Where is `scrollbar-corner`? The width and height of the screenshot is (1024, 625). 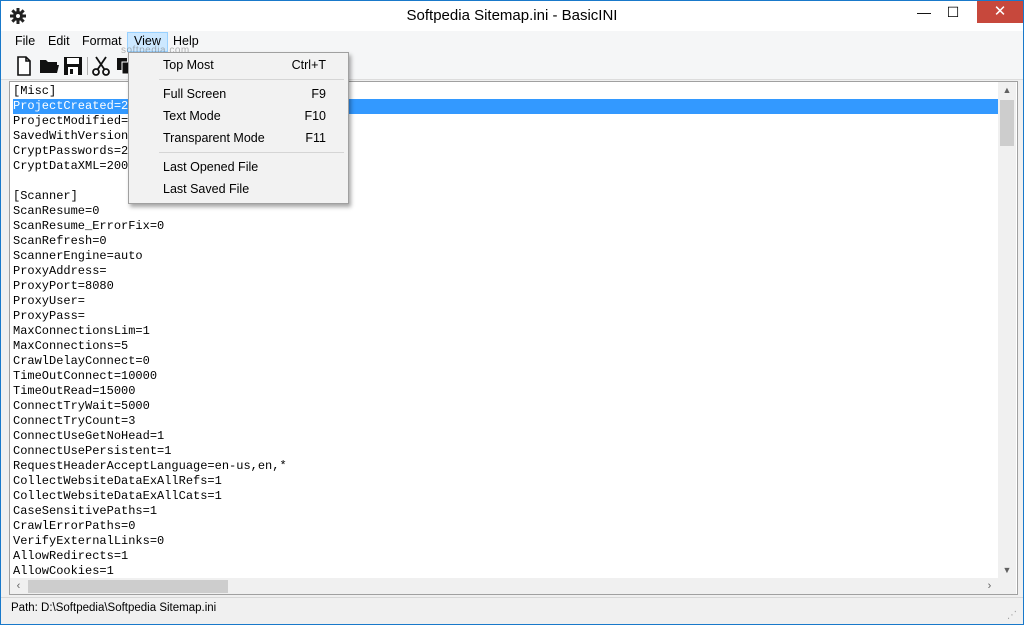 scrollbar-corner is located at coordinates (1007, 586).